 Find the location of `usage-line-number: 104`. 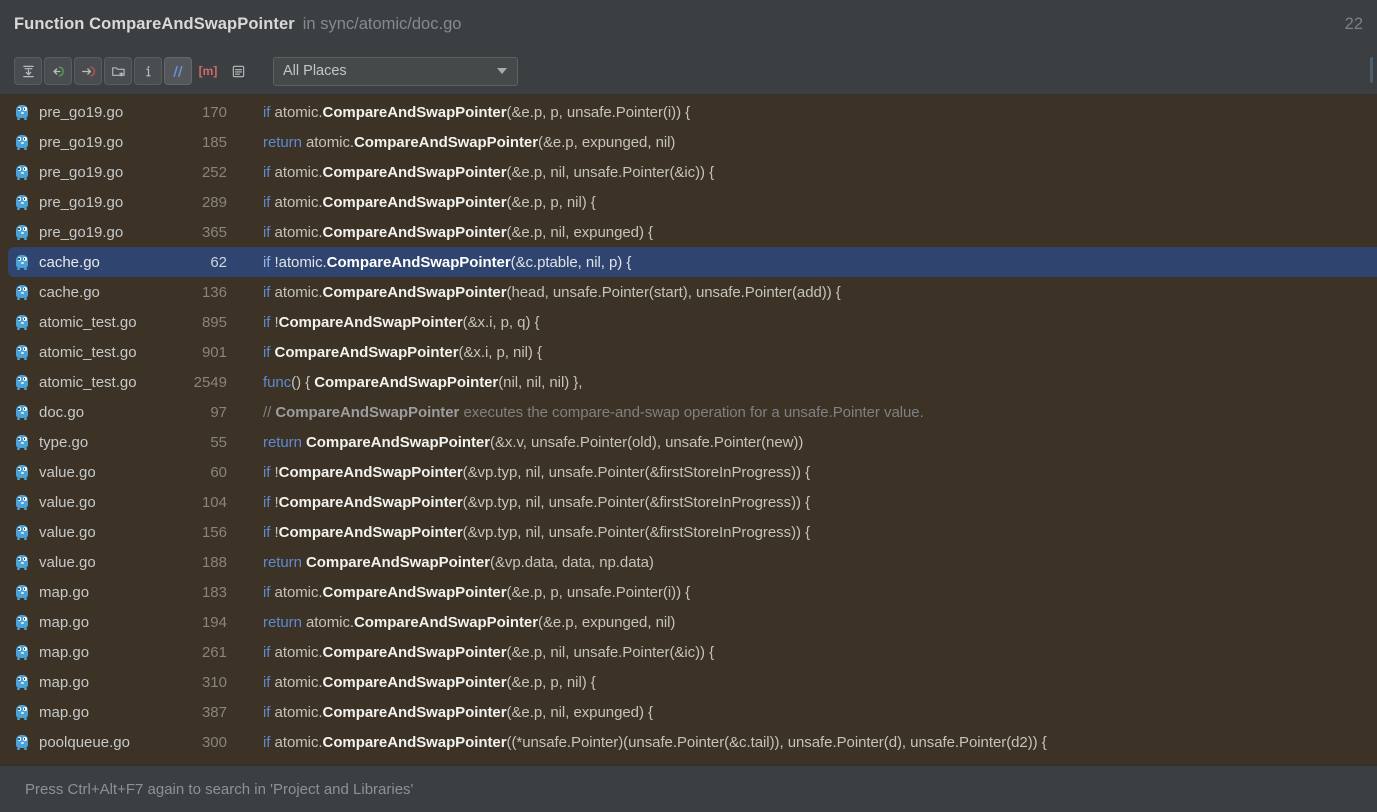

usage-line-number: 104 is located at coordinates (214, 502).